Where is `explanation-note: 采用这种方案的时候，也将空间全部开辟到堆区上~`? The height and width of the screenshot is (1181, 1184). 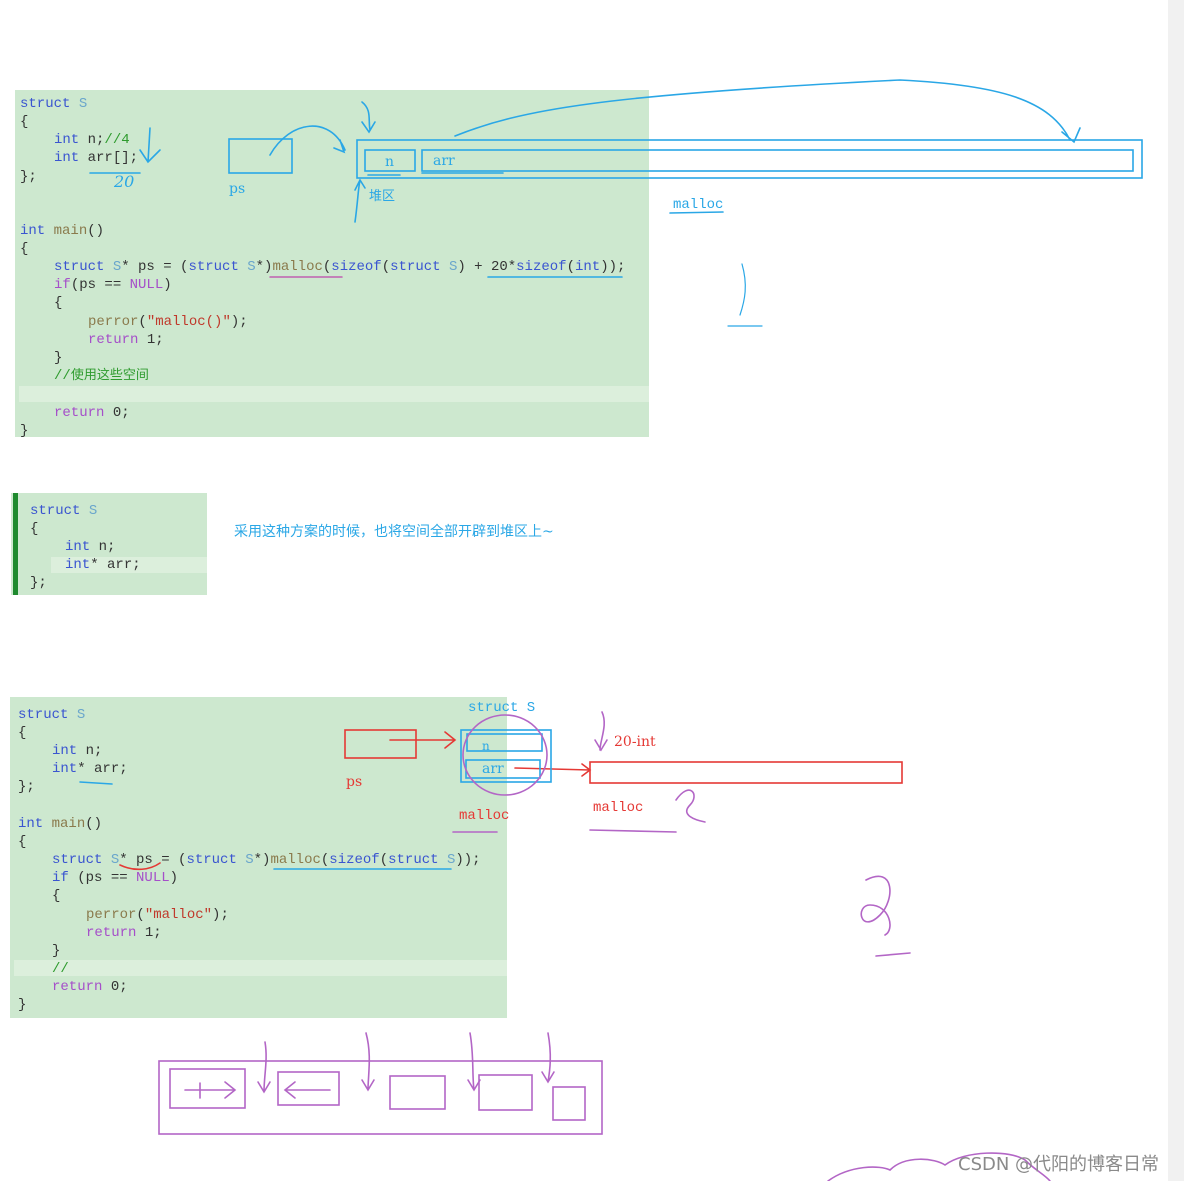 explanation-note: 采用这种方案的时候，也将空间全部开辟到堆区上~ is located at coordinates (394, 532).